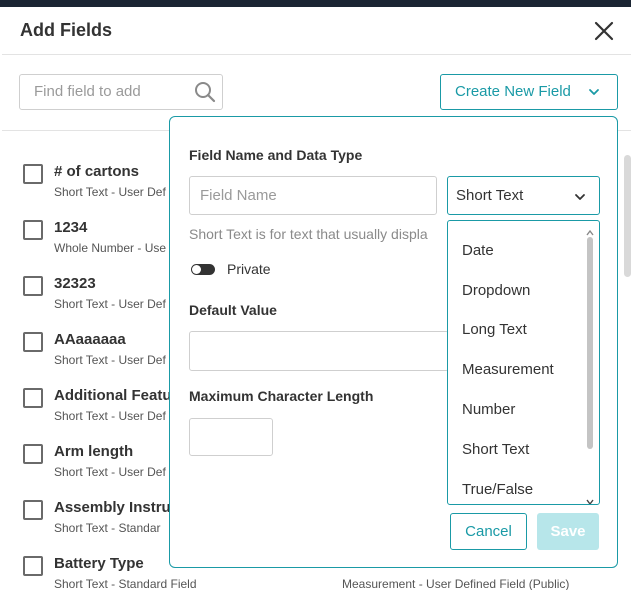 This screenshot has width=631, height=590. What do you see at coordinates (319, 351) in the screenshot?
I see `default-value-input` at bounding box center [319, 351].